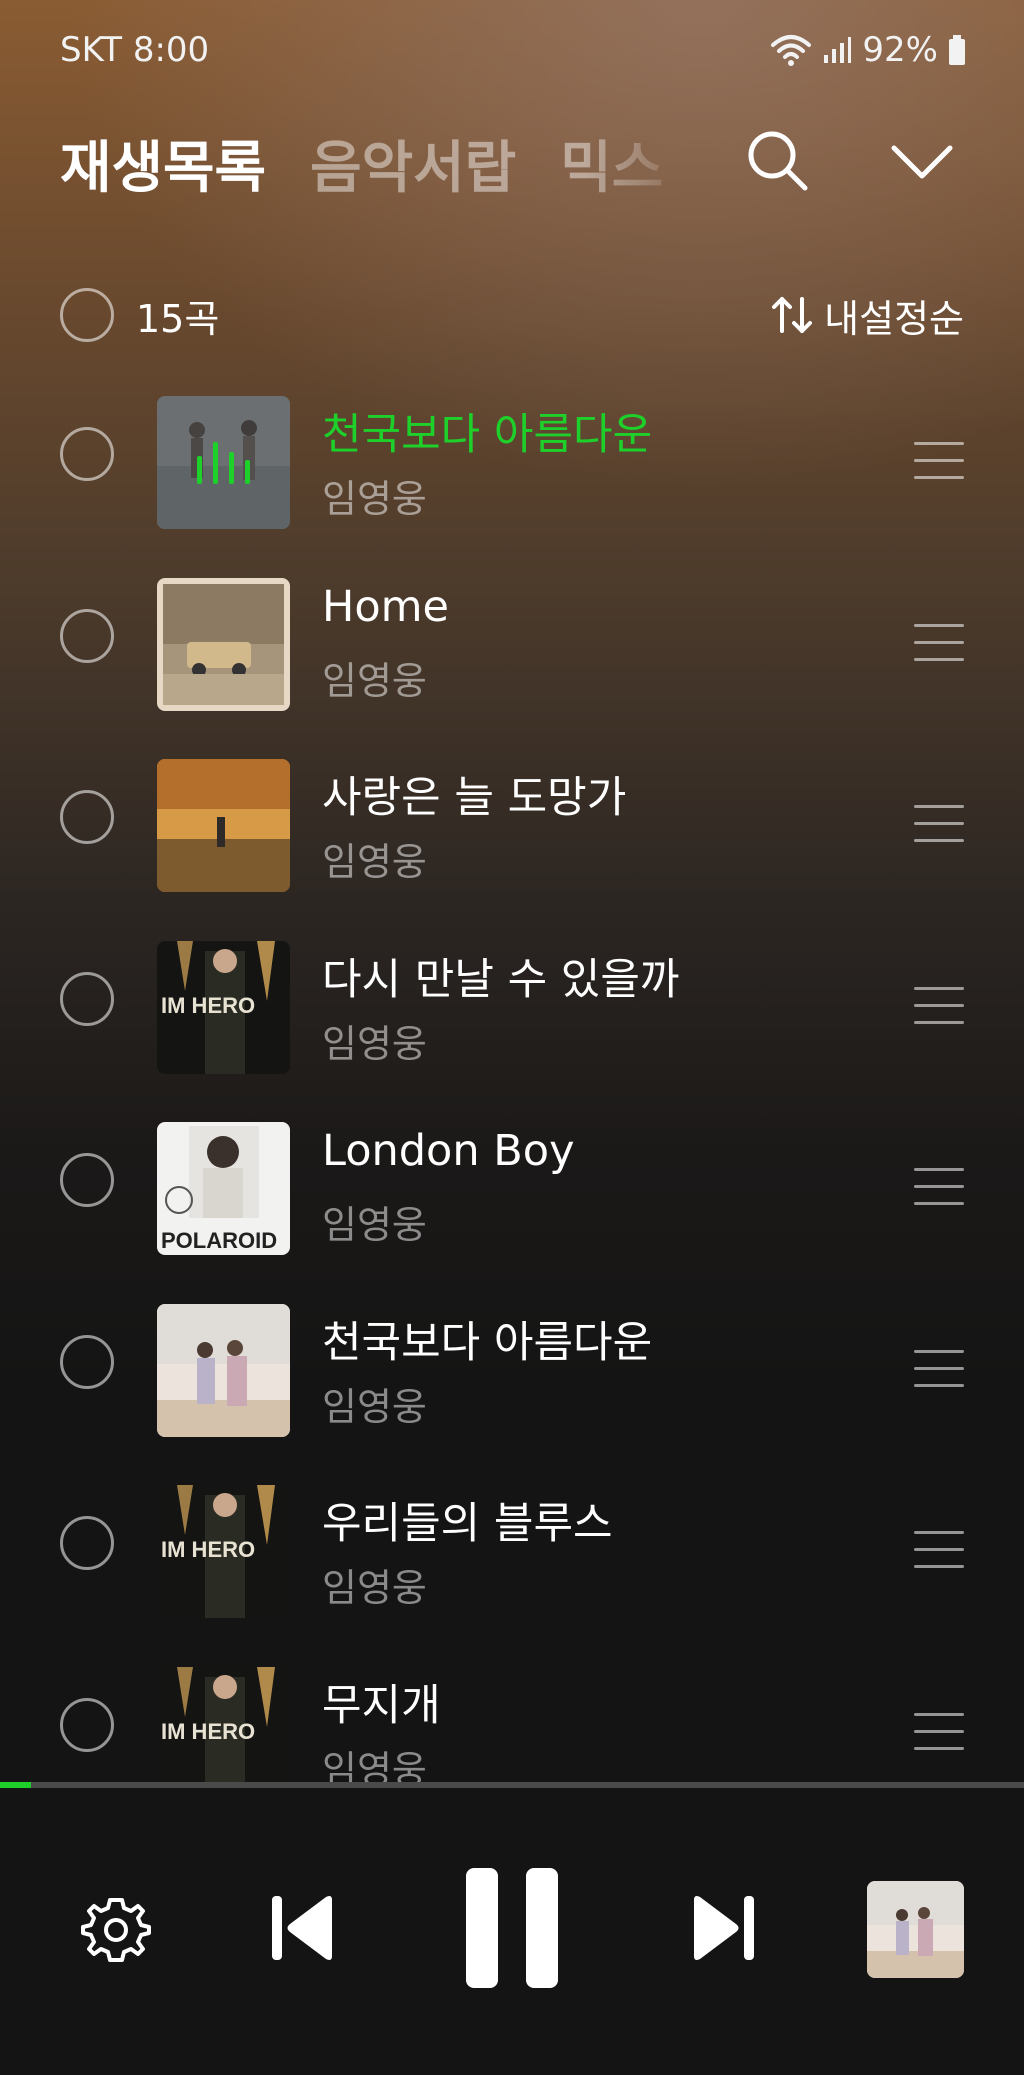  I want to click on battery-percent: 92%, so click(900, 50).